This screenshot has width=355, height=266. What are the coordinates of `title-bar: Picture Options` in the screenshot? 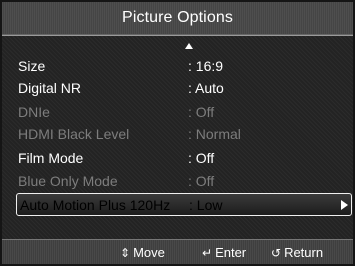 It's located at (177, 18).